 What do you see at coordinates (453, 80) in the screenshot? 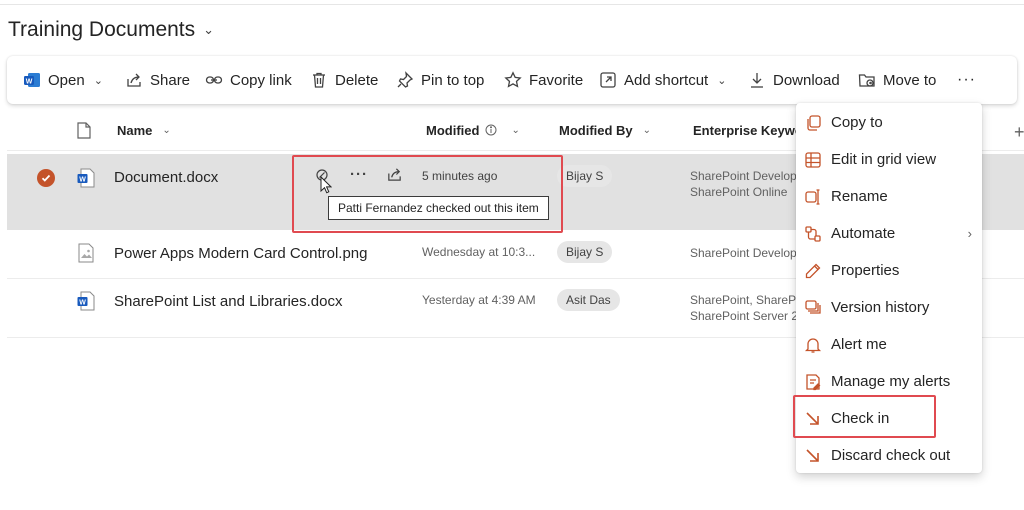
I see `pin-to-top-label: Pin to top` at bounding box center [453, 80].